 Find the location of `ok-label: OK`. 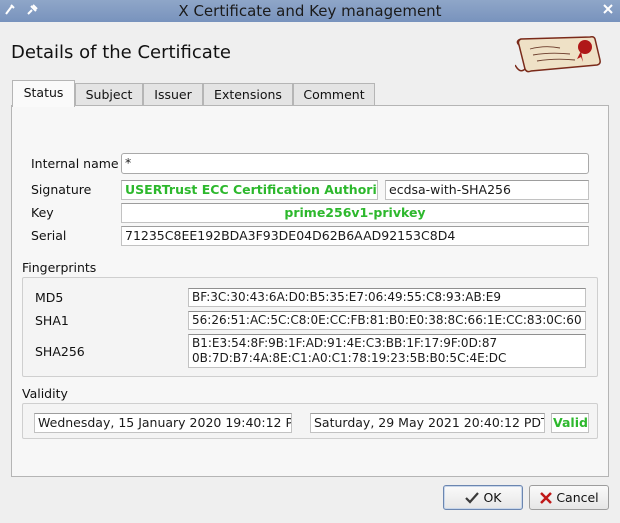

ok-label: OK is located at coordinates (492, 497).